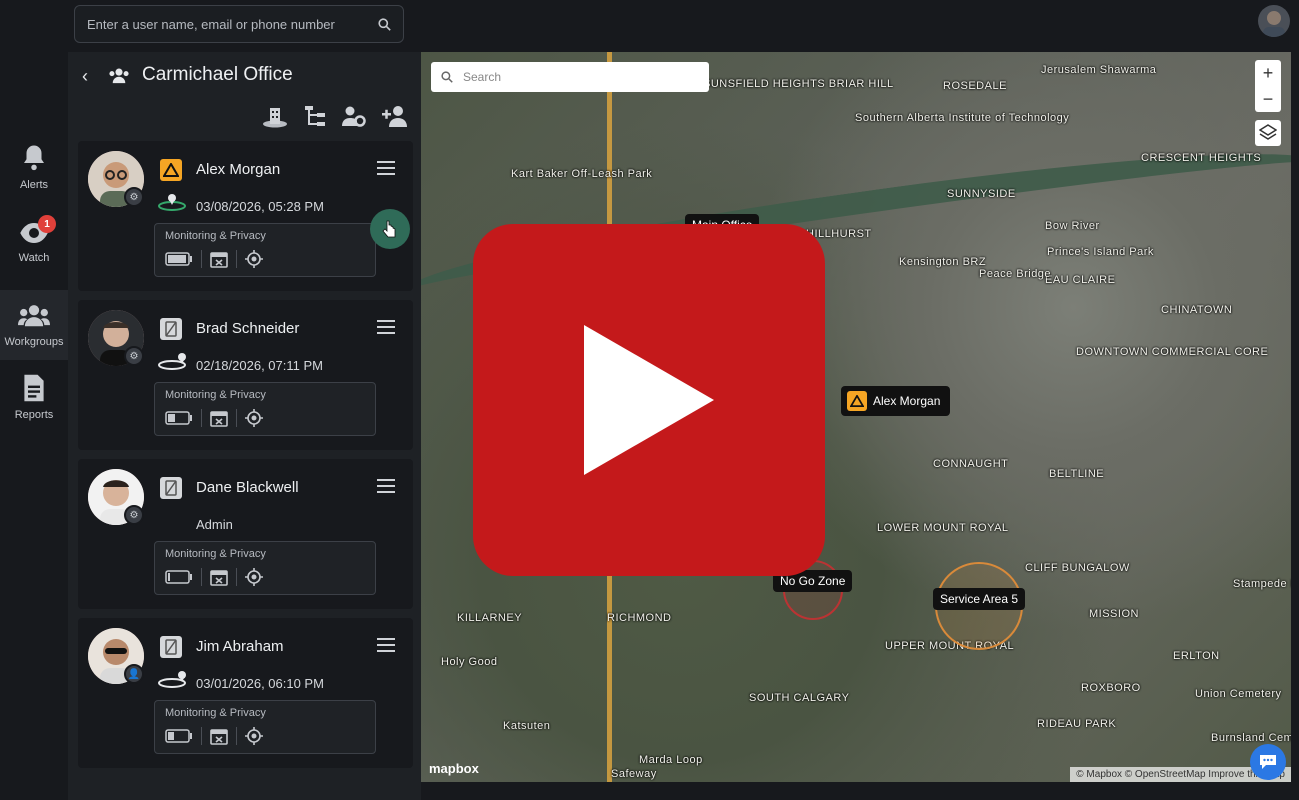  Describe the element at coordinates (981, 194) in the screenshot. I see `map-label: SUNNYSIDE` at that location.